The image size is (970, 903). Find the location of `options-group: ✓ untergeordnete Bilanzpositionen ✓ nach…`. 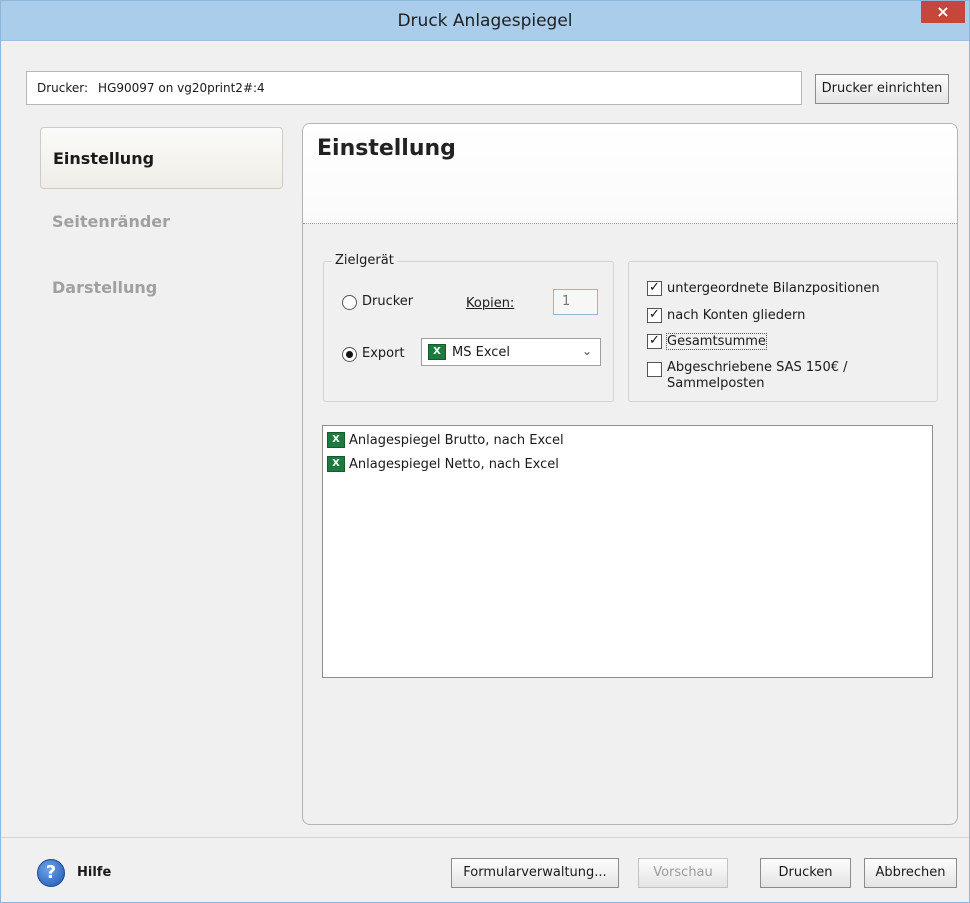

options-group: ✓ untergeordnete Bilanzpositionen ✓ nach… is located at coordinates (783, 331).